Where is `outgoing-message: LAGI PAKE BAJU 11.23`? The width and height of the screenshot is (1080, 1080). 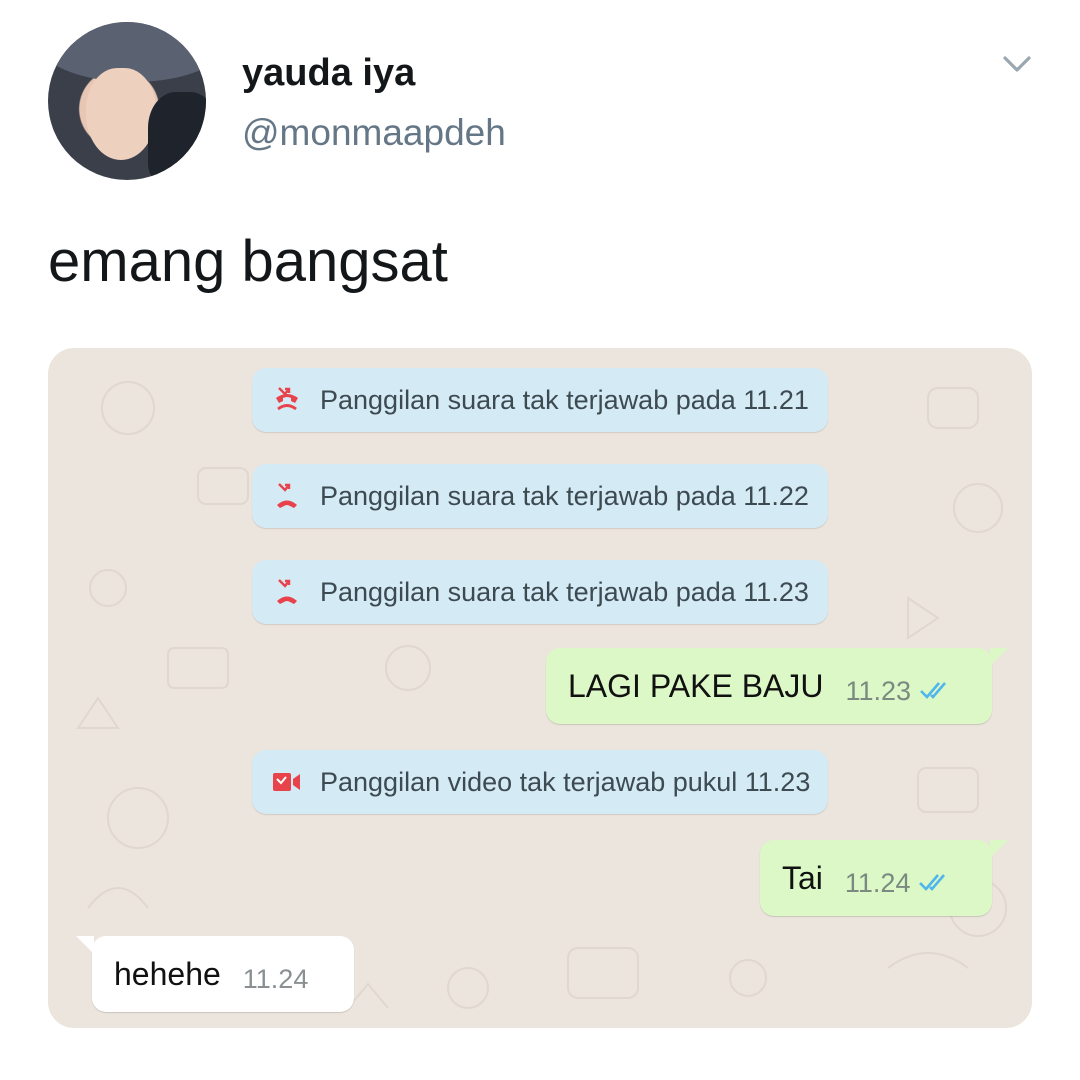
outgoing-message: LAGI PAKE BAJU 11.23 is located at coordinates (769, 686).